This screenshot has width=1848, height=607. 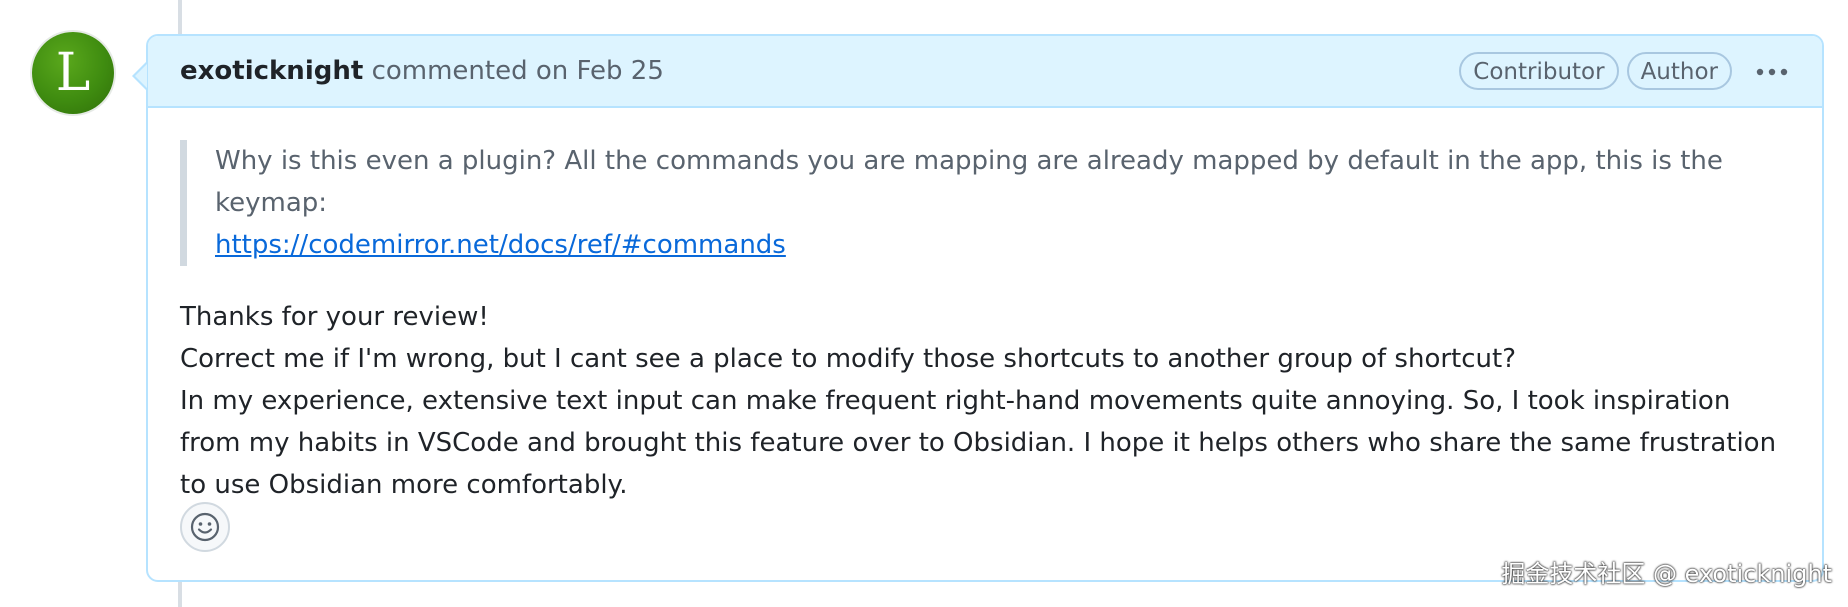 I want to click on comment-pointer-fill, so click(x=141, y=76).